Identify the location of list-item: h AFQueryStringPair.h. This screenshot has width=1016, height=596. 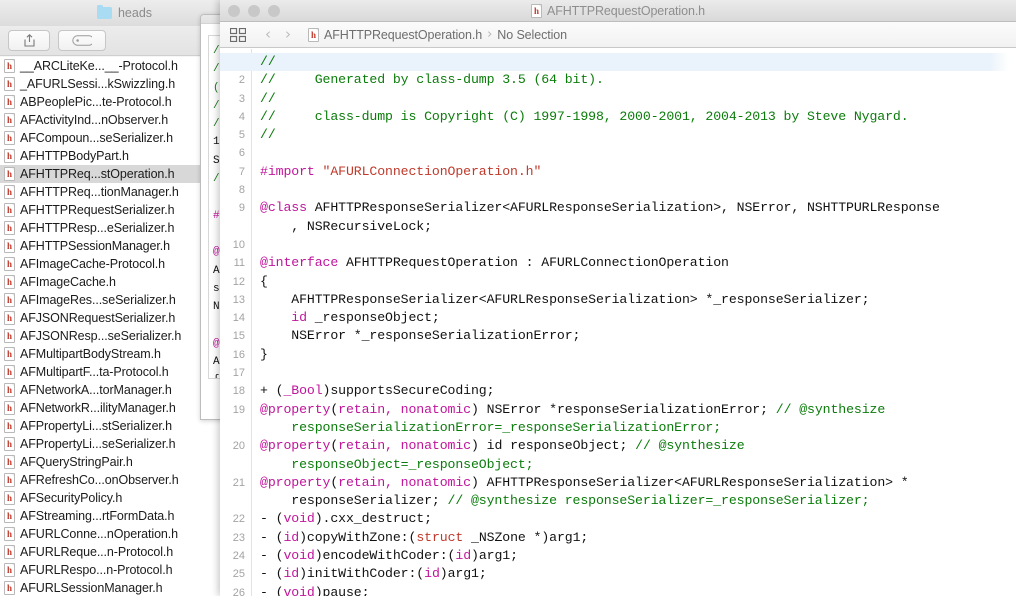
(111, 462).